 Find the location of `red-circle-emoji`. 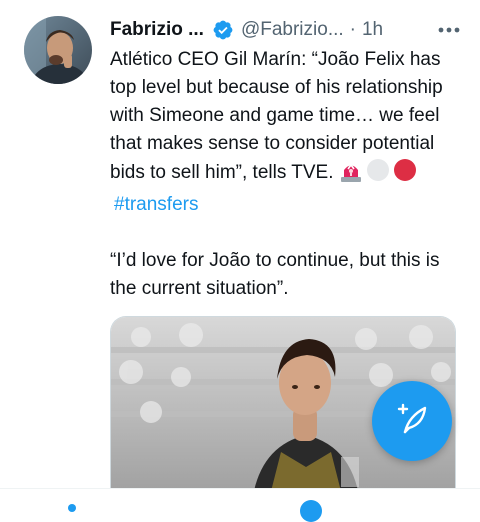

red-circle-emoji is located at coordinates (405, 174).